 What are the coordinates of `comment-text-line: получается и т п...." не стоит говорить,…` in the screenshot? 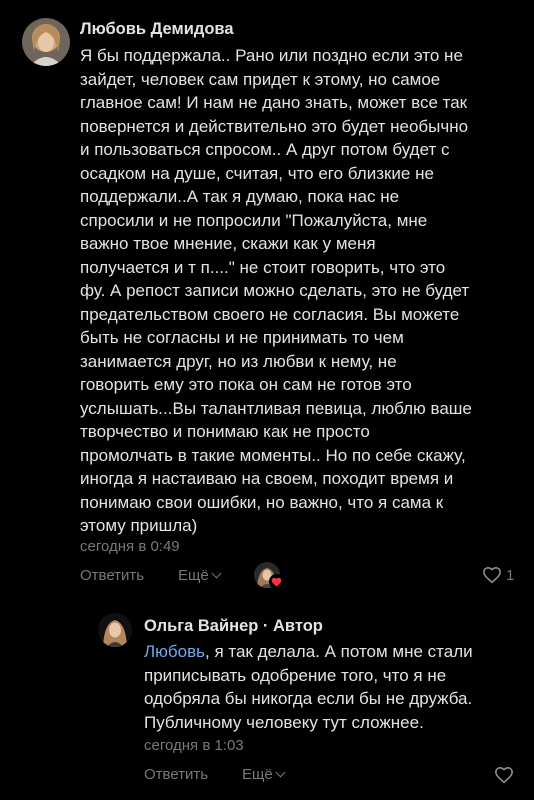 It's located at (263, 267).